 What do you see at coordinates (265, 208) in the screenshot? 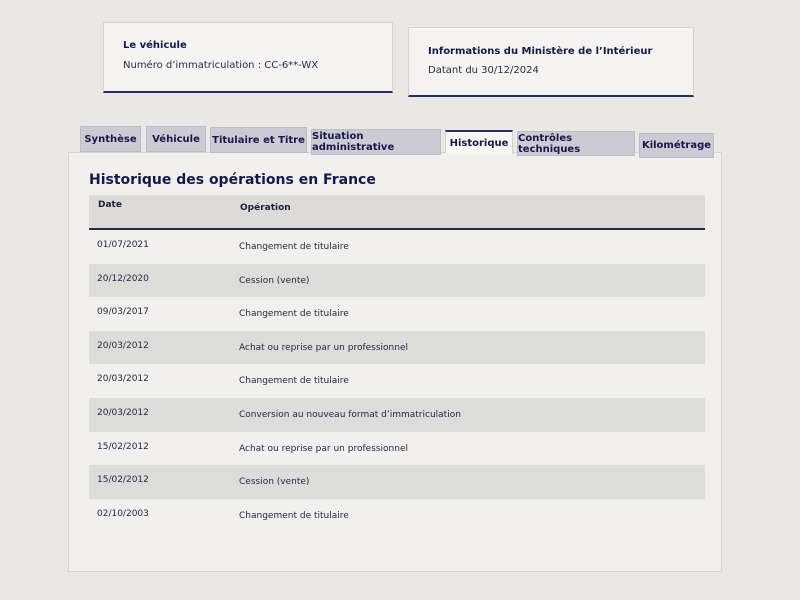
I see `column-header-operation: Opération` at bounding box center [265, 208].